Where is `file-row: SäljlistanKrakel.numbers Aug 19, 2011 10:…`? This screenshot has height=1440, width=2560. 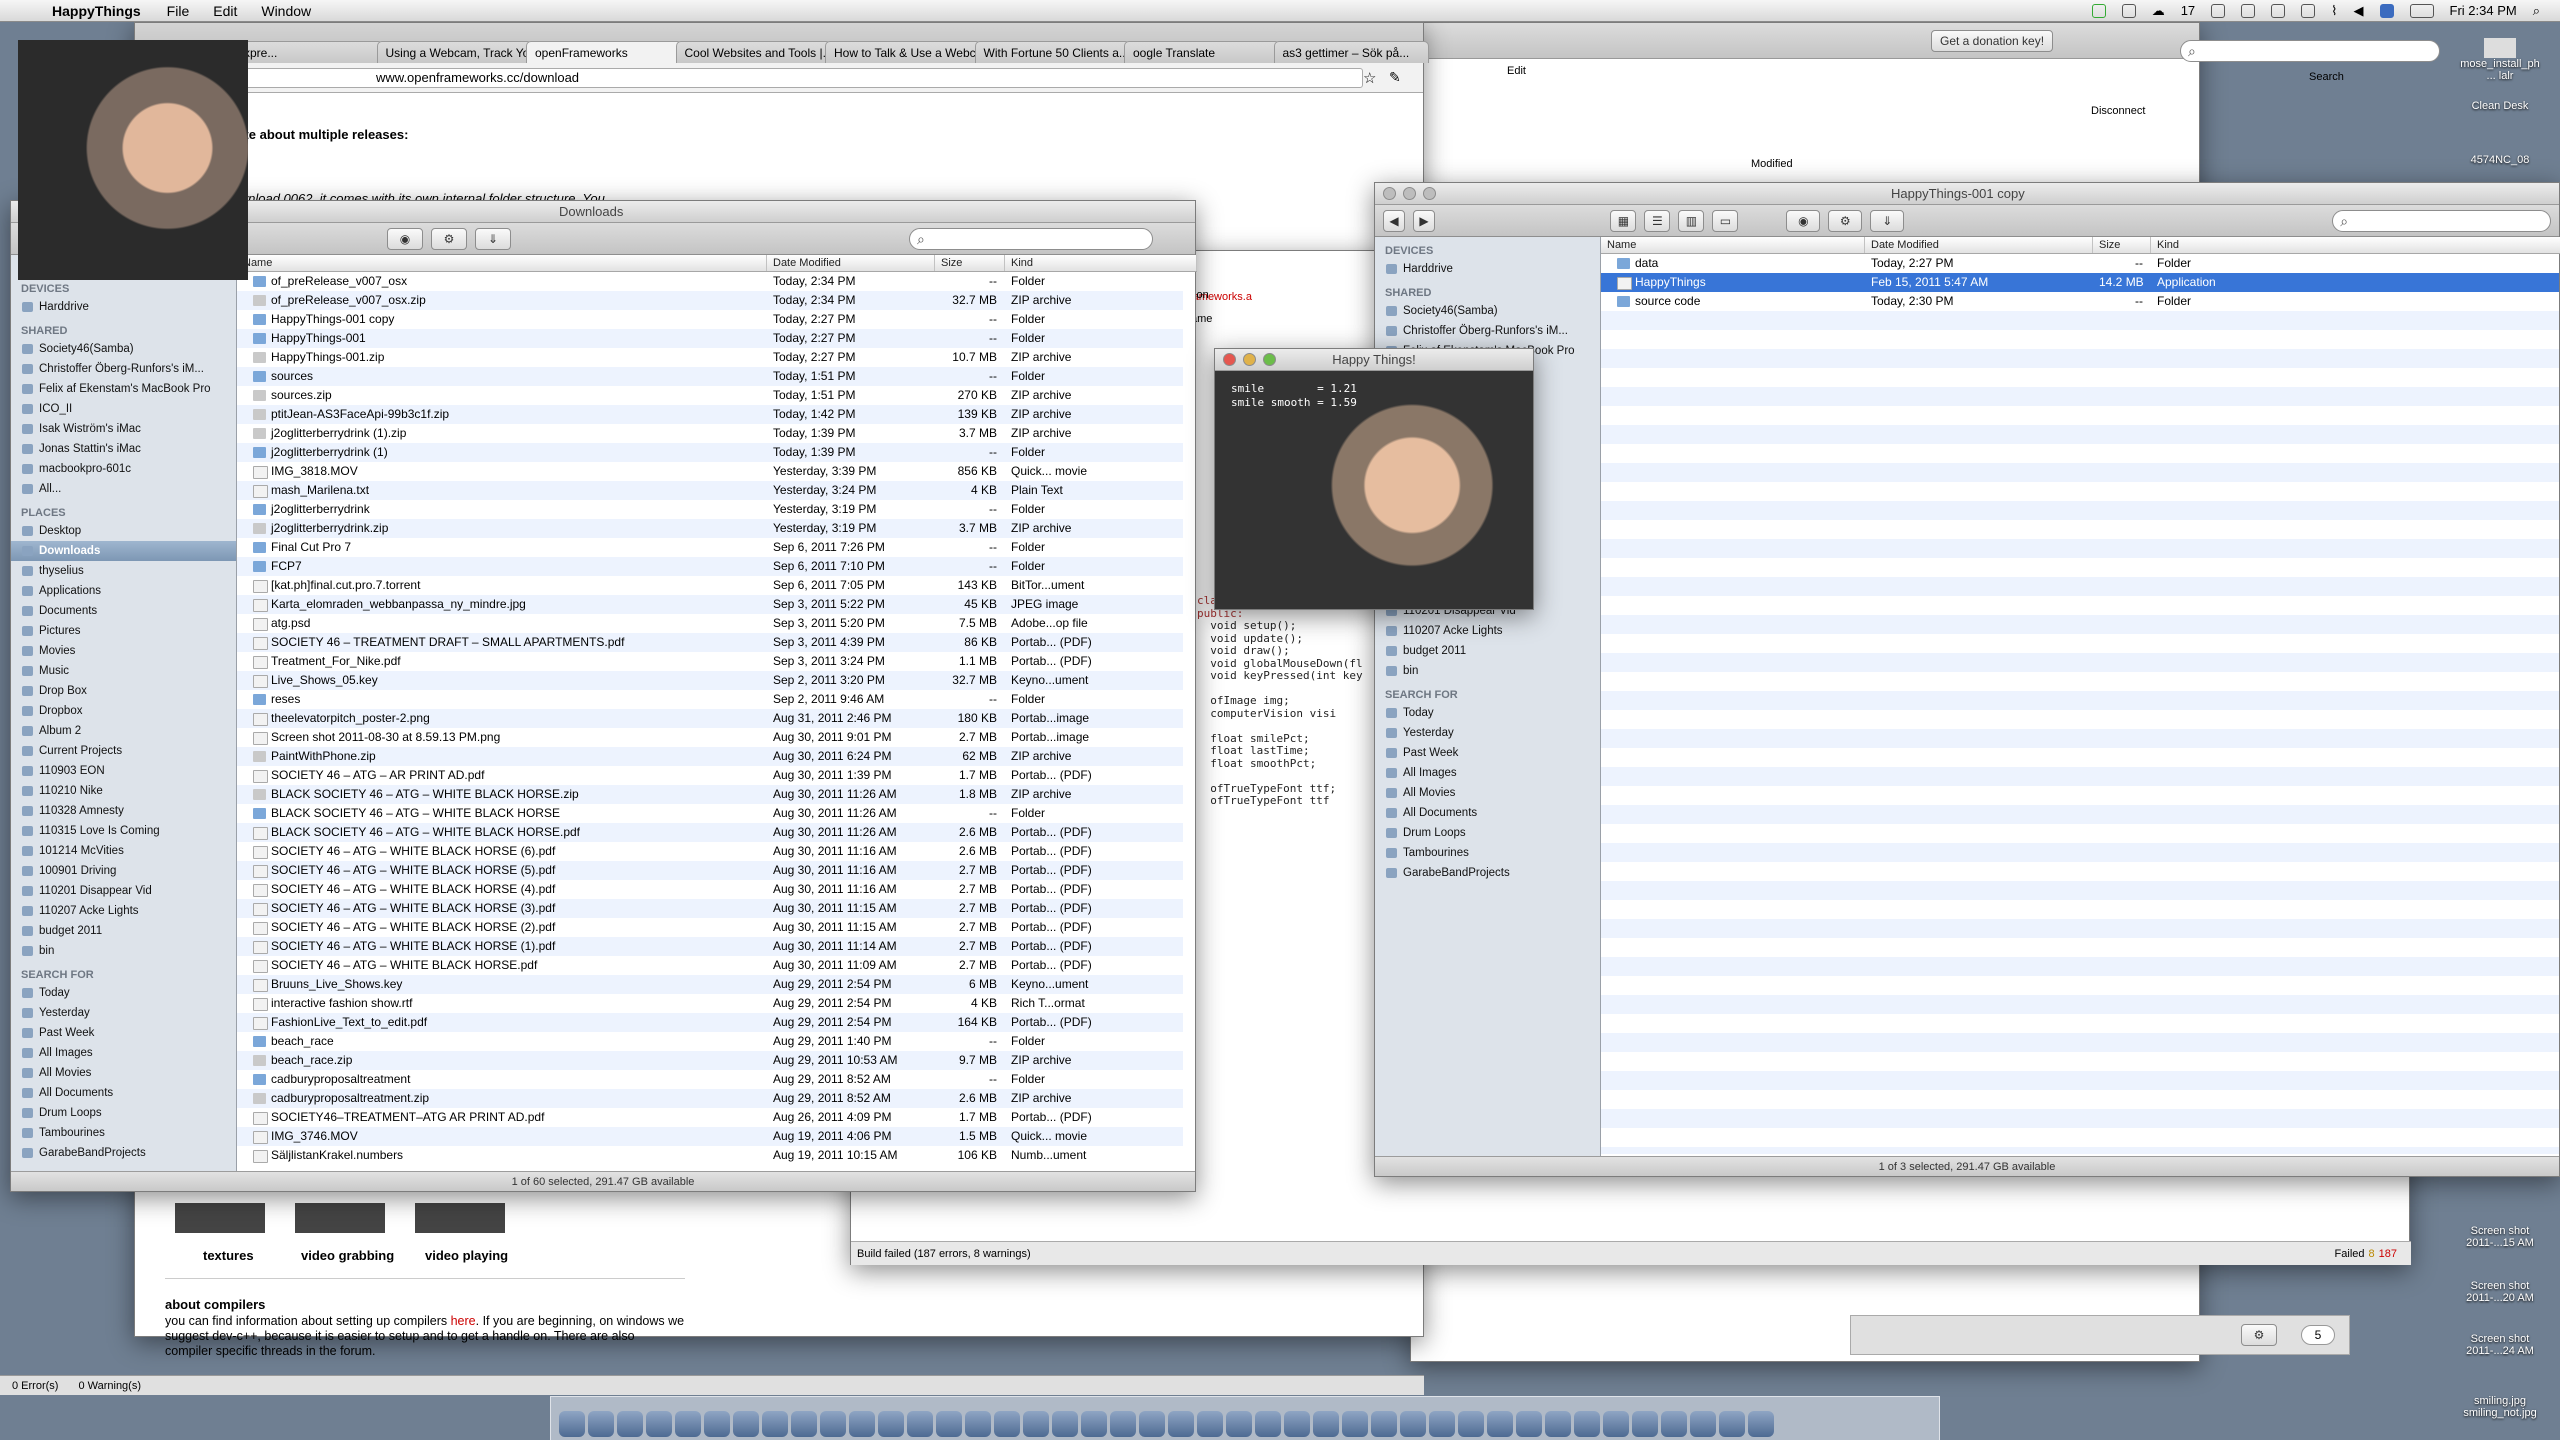
file-row: SäljlistanKrakel.numbers Aug 19, 2011 10:… is located at coordinates (710, 1155).